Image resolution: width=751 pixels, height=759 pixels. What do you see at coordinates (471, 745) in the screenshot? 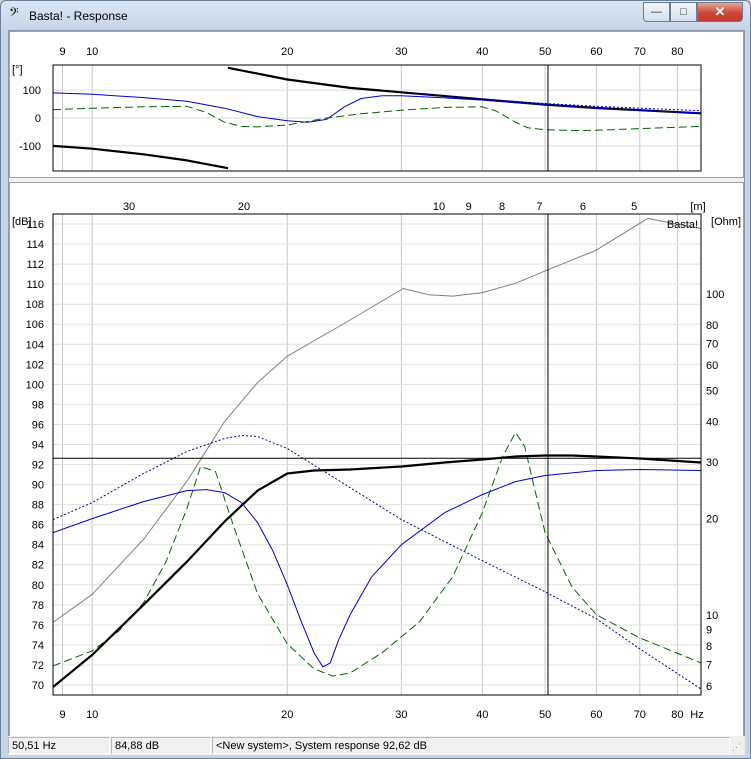
I see `status-system-info: <New system>, System response 92,62 dB` at bounding box center [471, 745].